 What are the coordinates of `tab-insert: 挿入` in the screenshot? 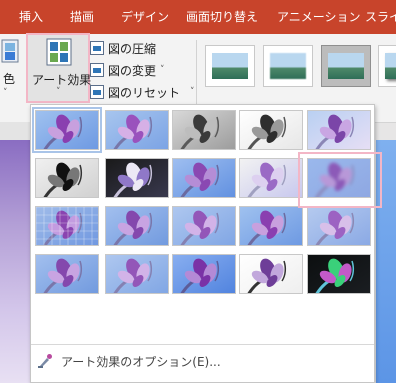 It's located at (31, 17).